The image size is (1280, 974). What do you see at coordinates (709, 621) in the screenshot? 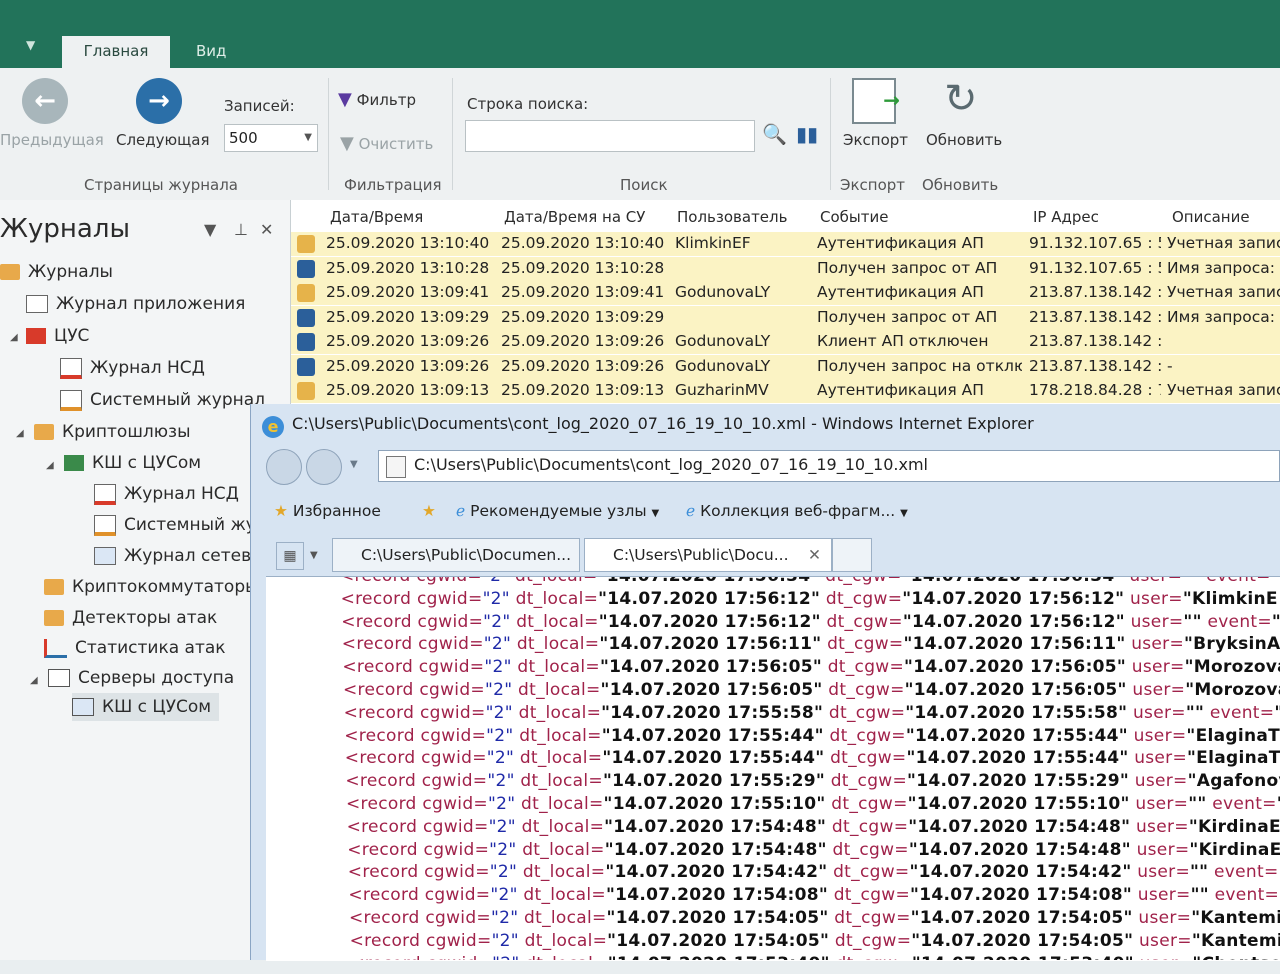
I see `xml-token: "14.07.2020 17:56:12"` at bounding box center [709, 621].